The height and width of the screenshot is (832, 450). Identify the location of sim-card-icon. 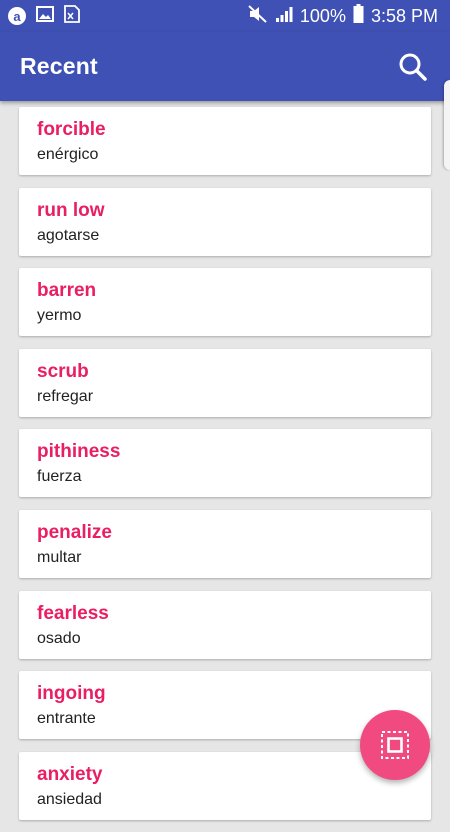
(72, 16).